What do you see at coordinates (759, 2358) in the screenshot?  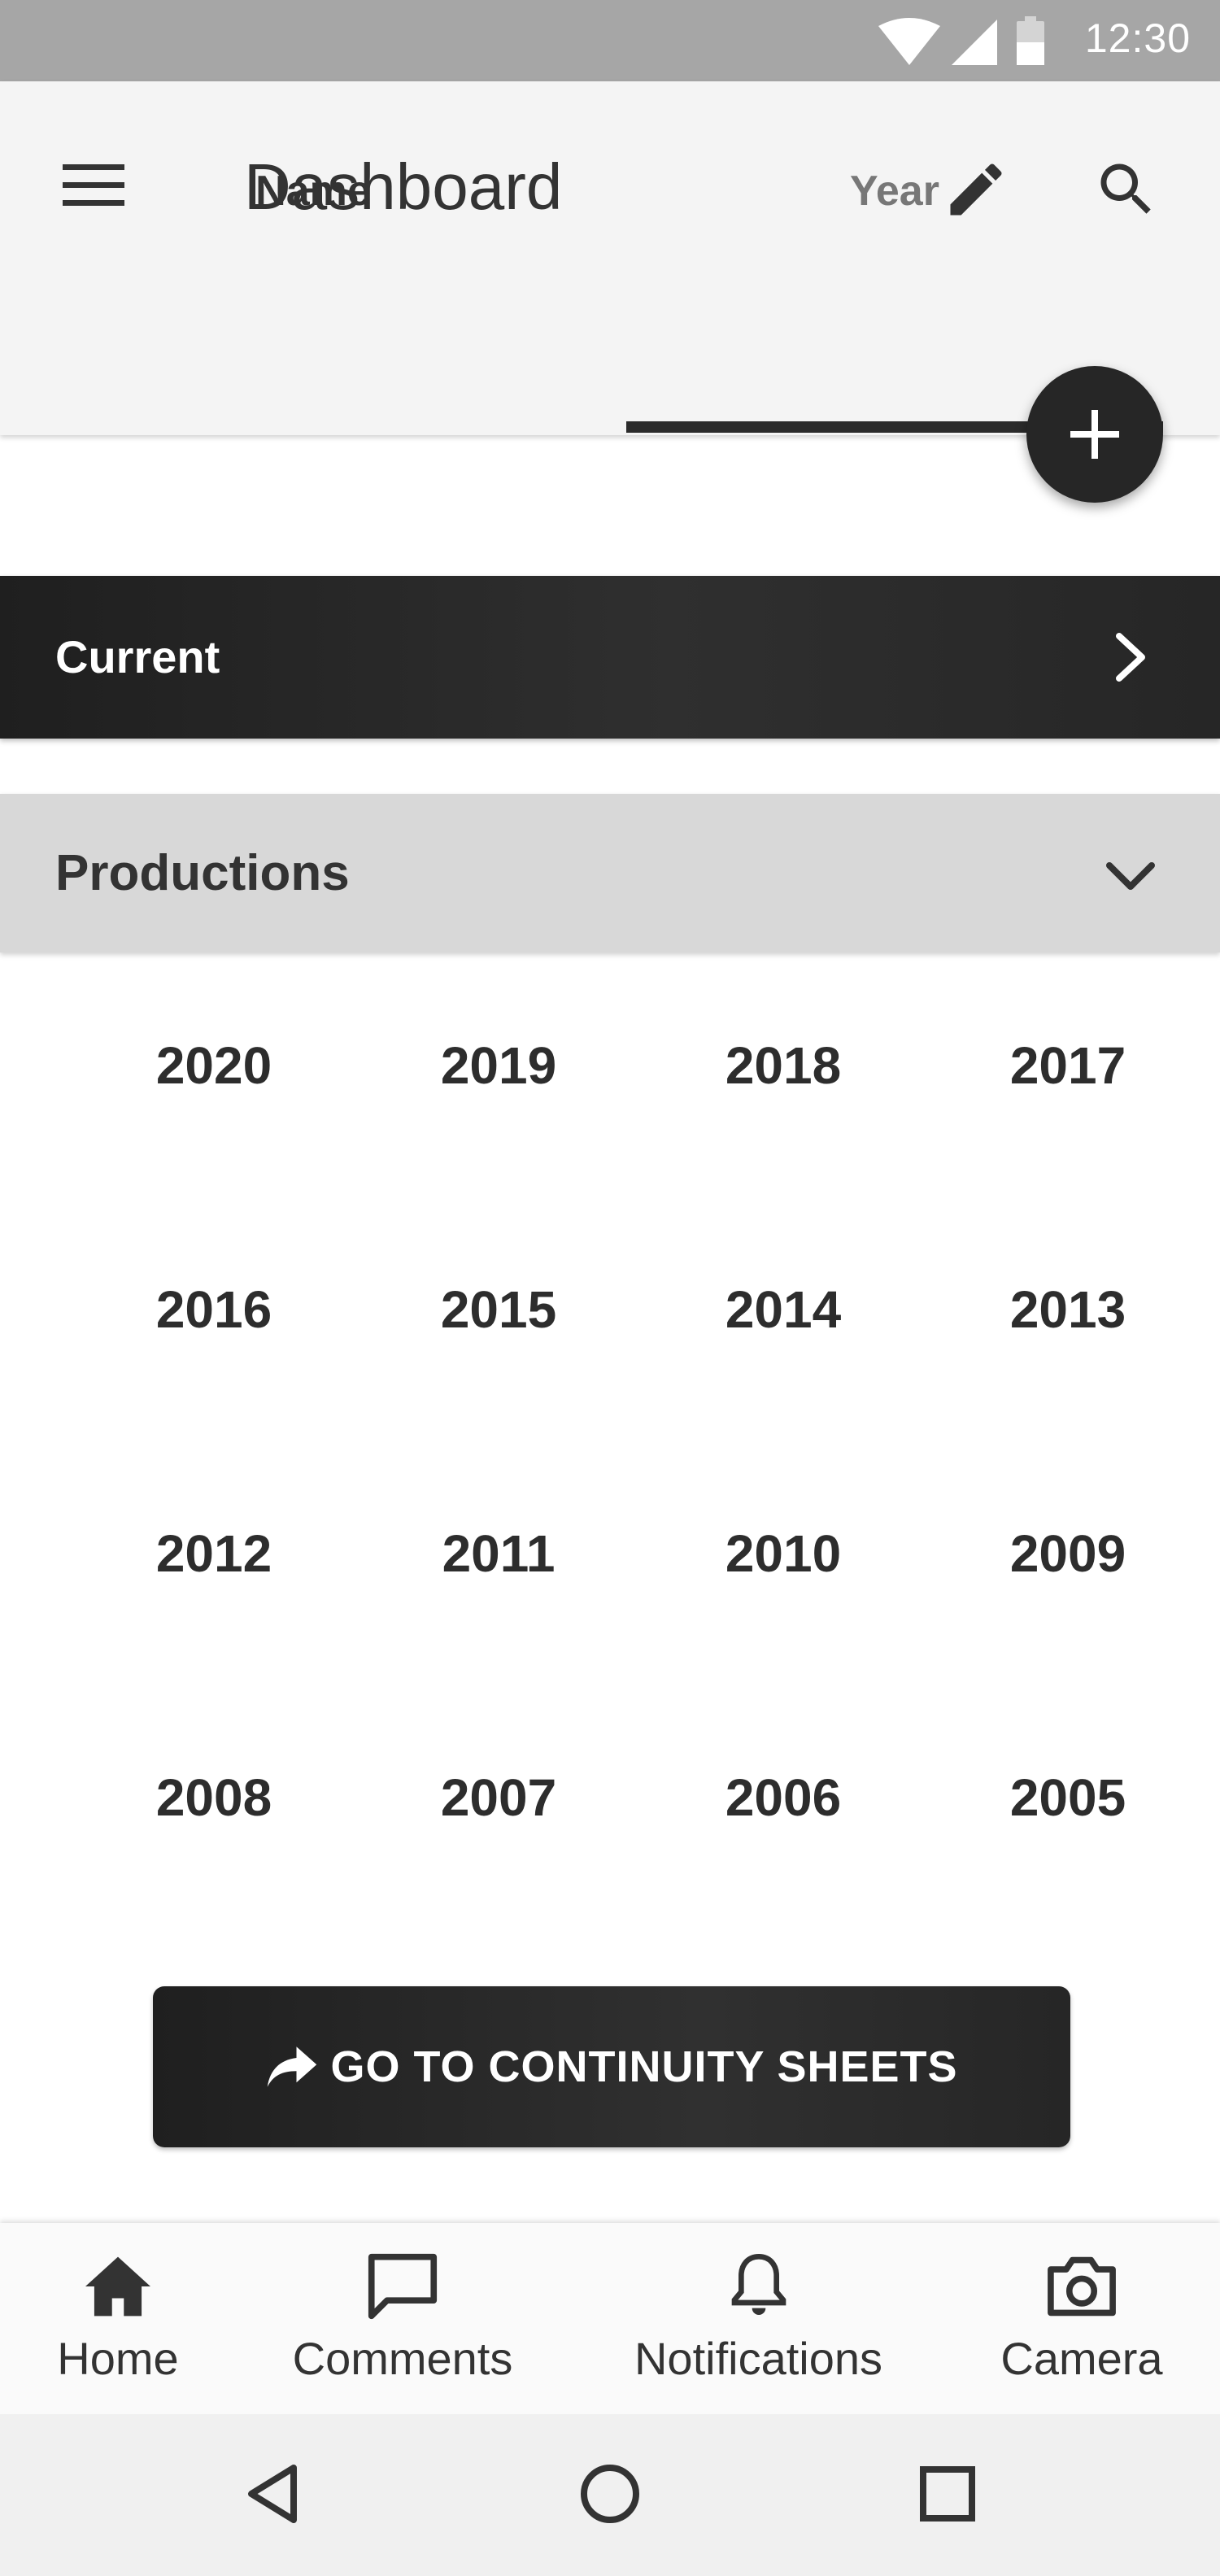 I see `nav-notifications-label: Notifications` at bounding box center [759, 2358].